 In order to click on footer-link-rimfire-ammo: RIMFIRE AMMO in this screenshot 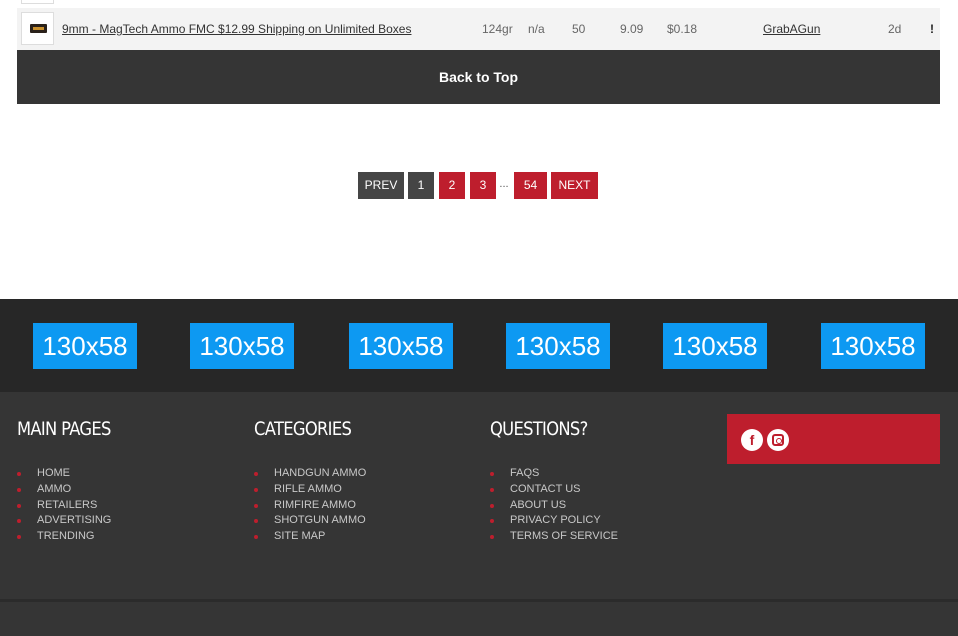, I will do `click(310, 506)`.